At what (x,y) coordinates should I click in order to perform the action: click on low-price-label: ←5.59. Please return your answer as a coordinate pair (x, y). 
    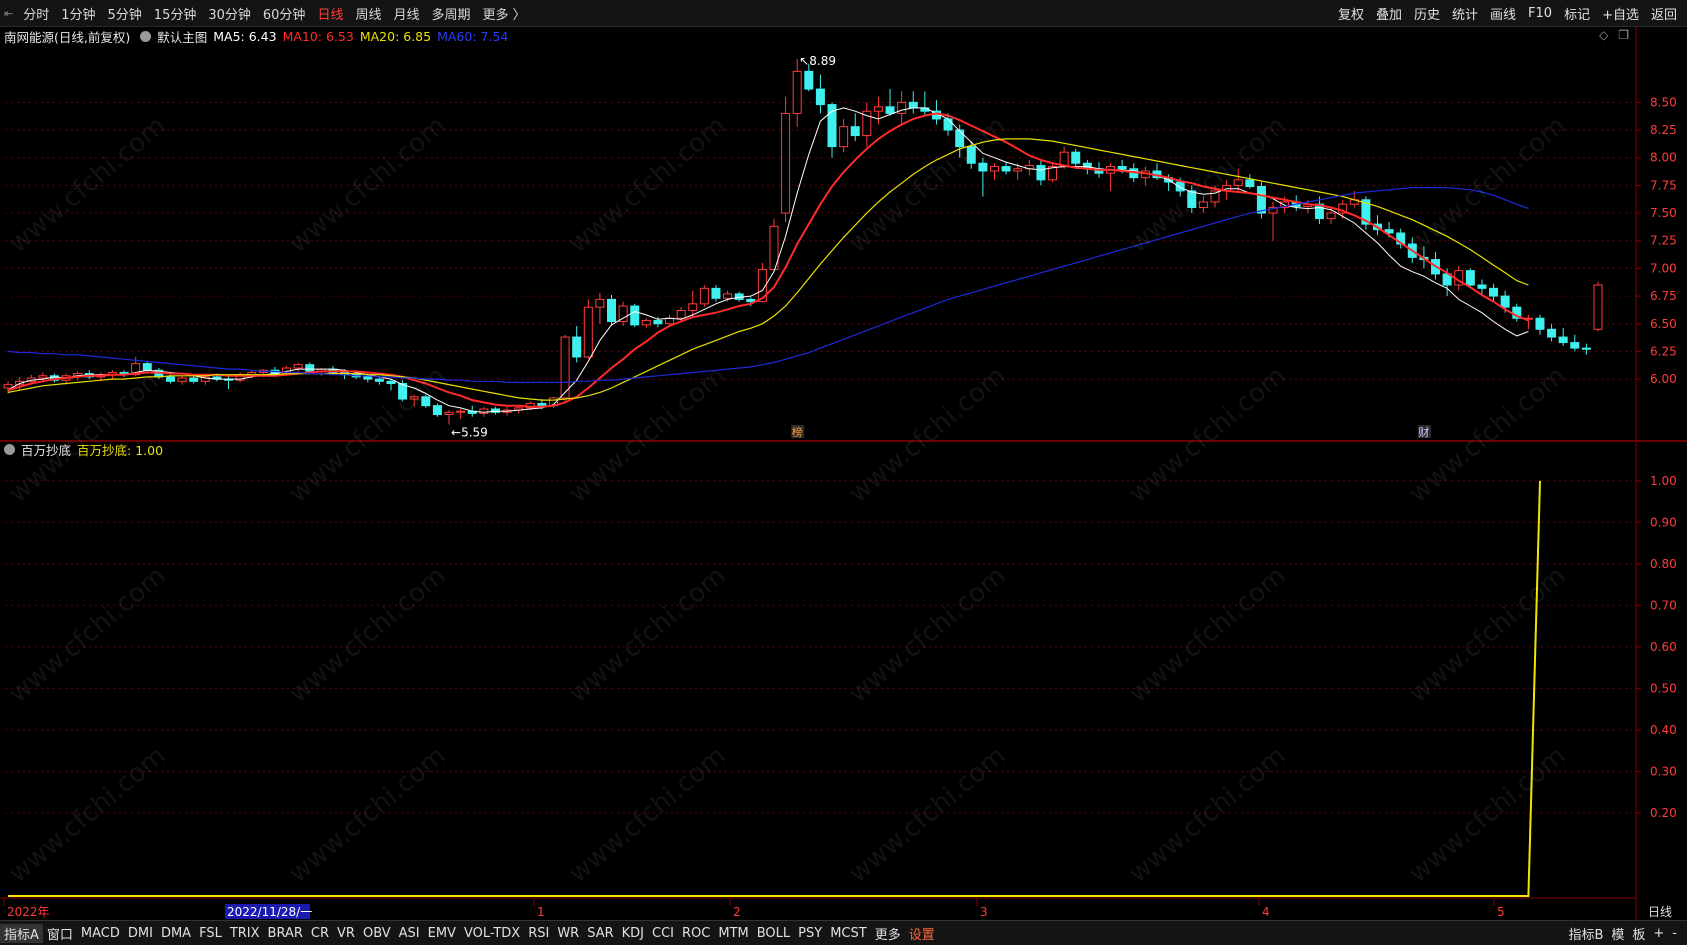
    Looking at the image, I should click on (469, 433).